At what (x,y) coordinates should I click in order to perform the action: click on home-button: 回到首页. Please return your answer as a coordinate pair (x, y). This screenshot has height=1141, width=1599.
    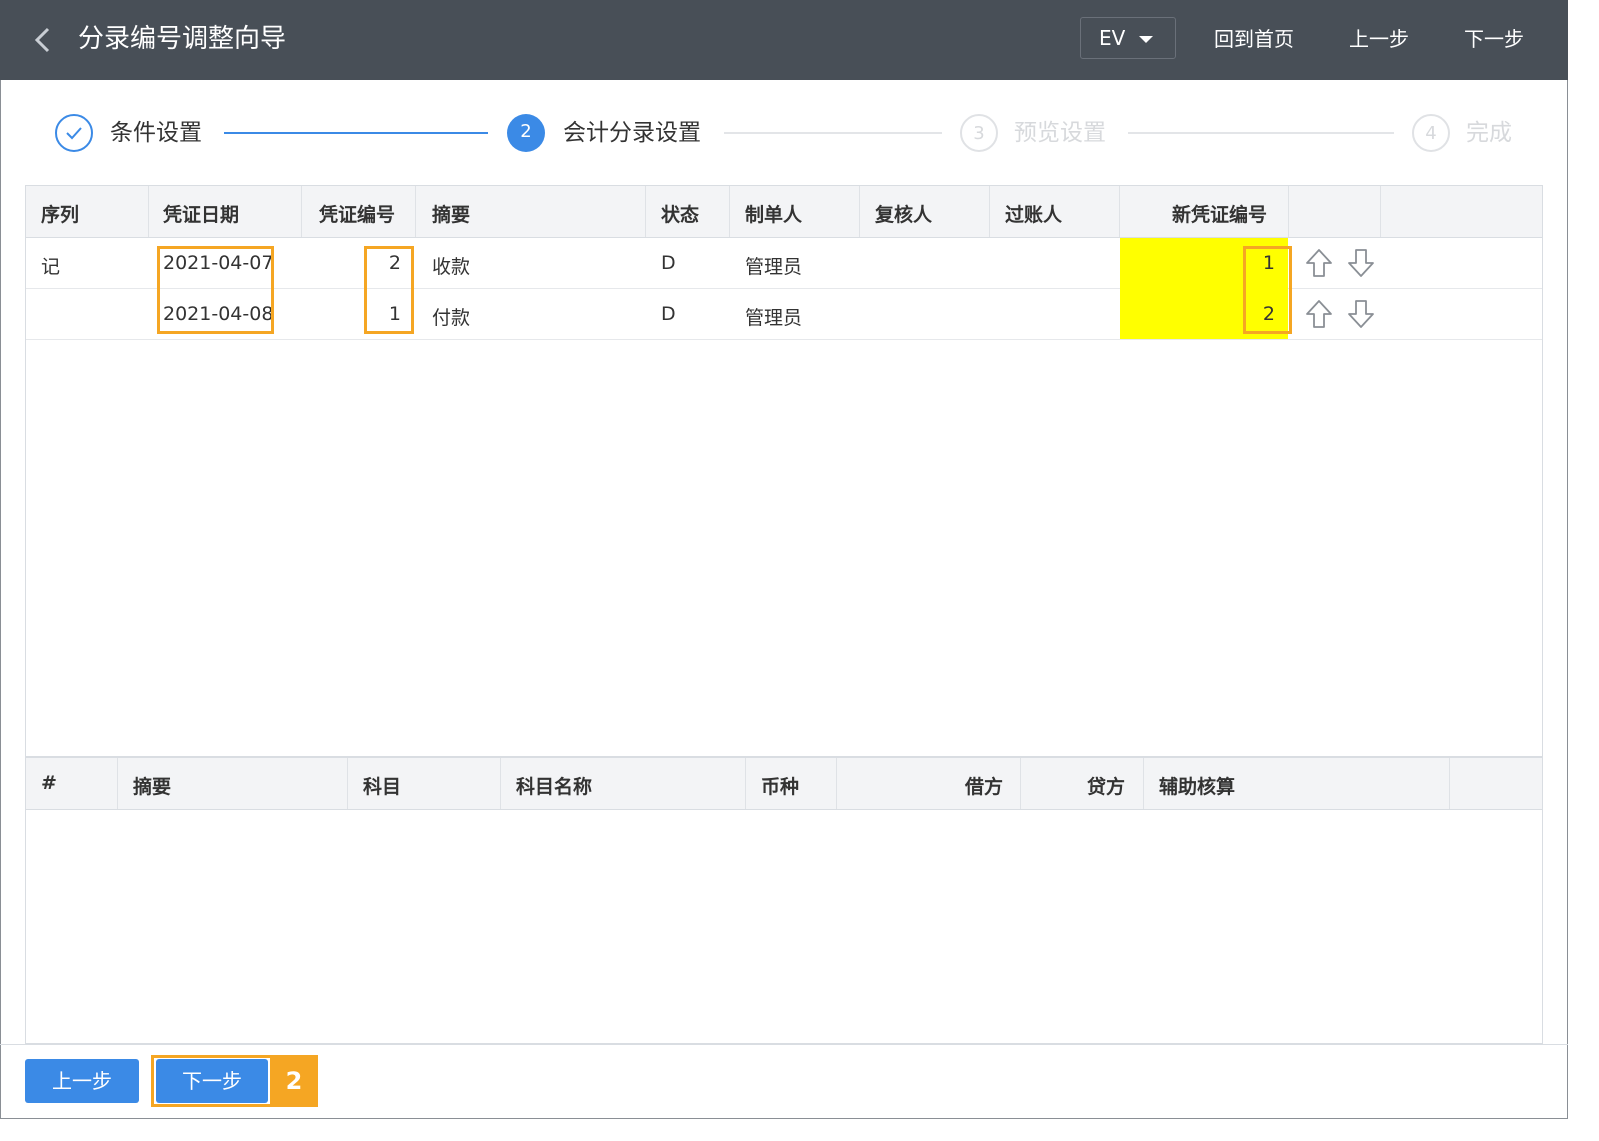
    Looking at the image, I should click on (1254, 39).